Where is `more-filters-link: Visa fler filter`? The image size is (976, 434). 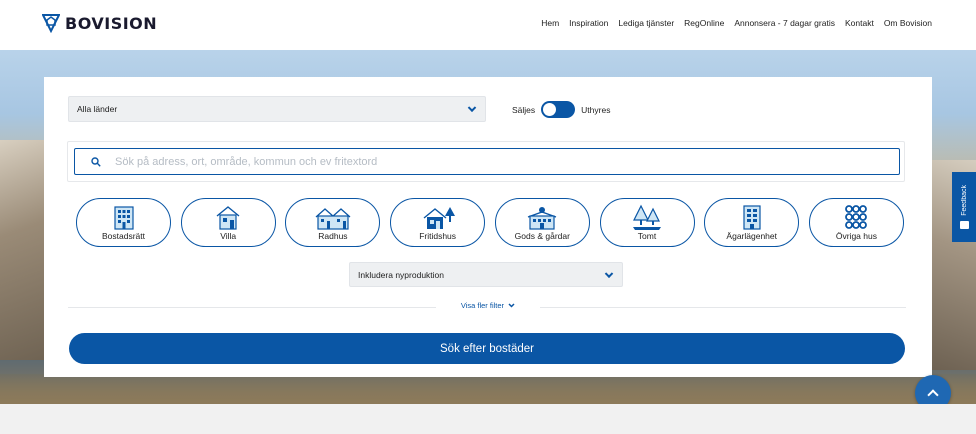
more-filters-link: Visa fler filter is located at coordinates (488, 305).